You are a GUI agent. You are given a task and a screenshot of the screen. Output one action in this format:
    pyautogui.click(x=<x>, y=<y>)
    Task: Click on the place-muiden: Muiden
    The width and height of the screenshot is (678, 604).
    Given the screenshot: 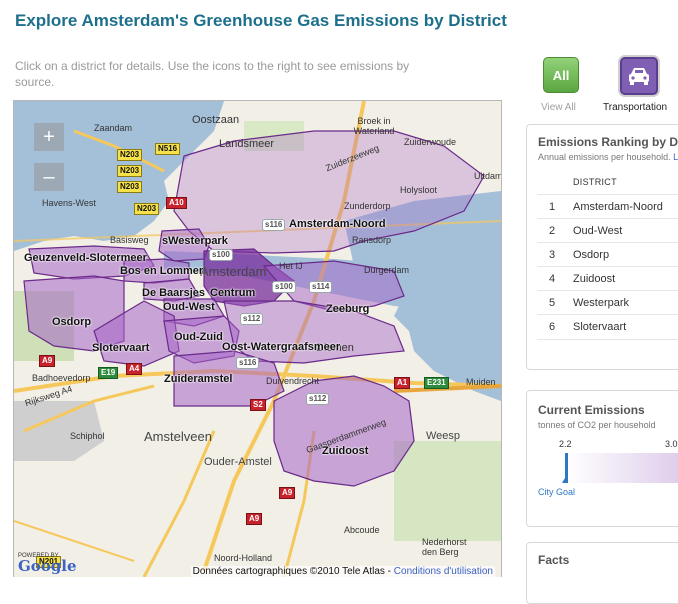 What is the action you would take?
    pyautogui.click(x=481, y=382)
    